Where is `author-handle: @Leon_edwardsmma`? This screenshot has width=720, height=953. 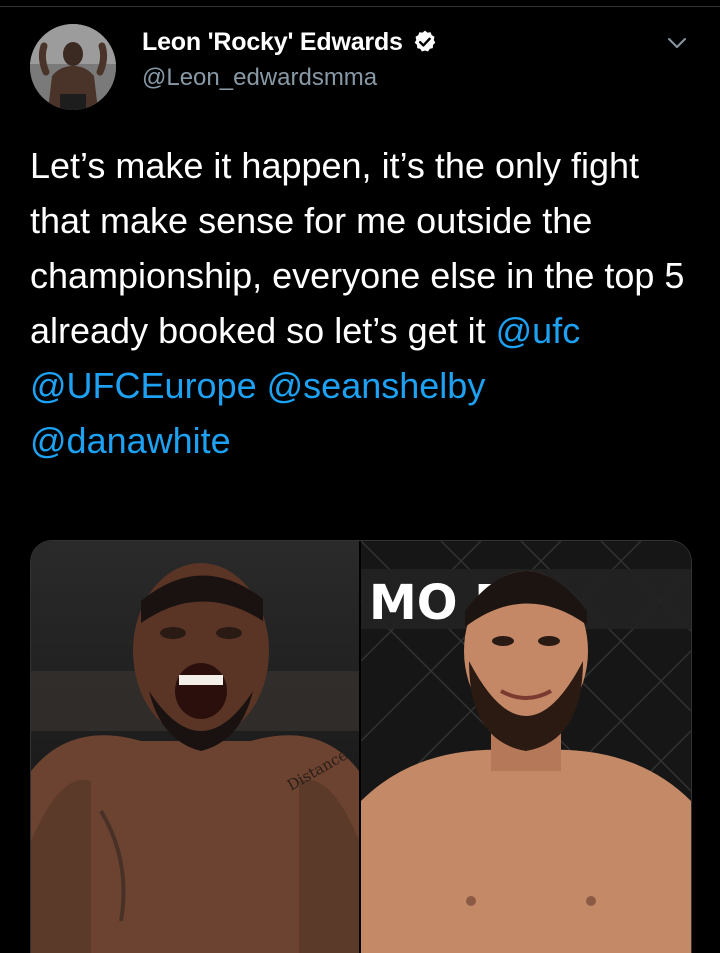 author-handle: @Leon_edwardsmma is located at coordinates (290, 78).